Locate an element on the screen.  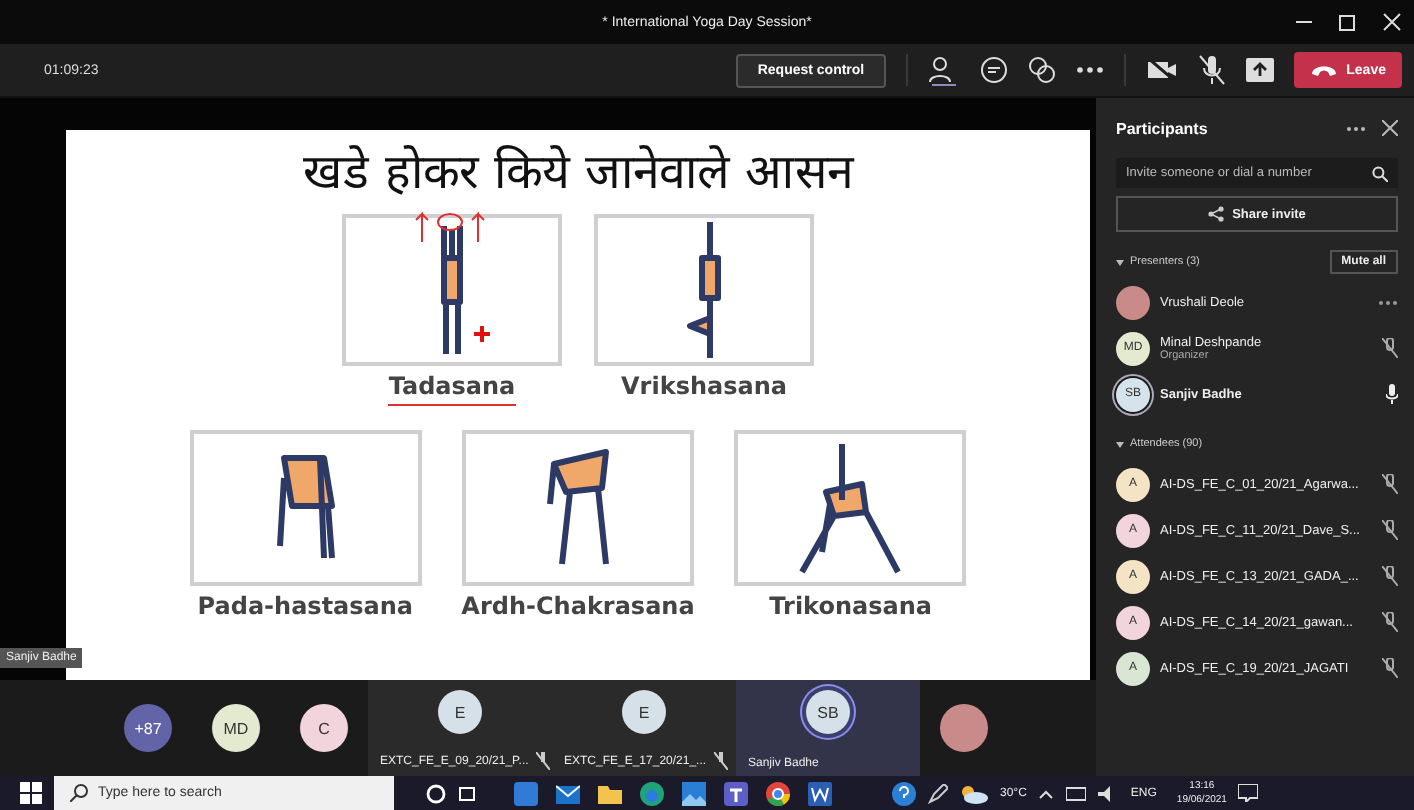
participant-avatar: MD is located at coordinates (236, 728).